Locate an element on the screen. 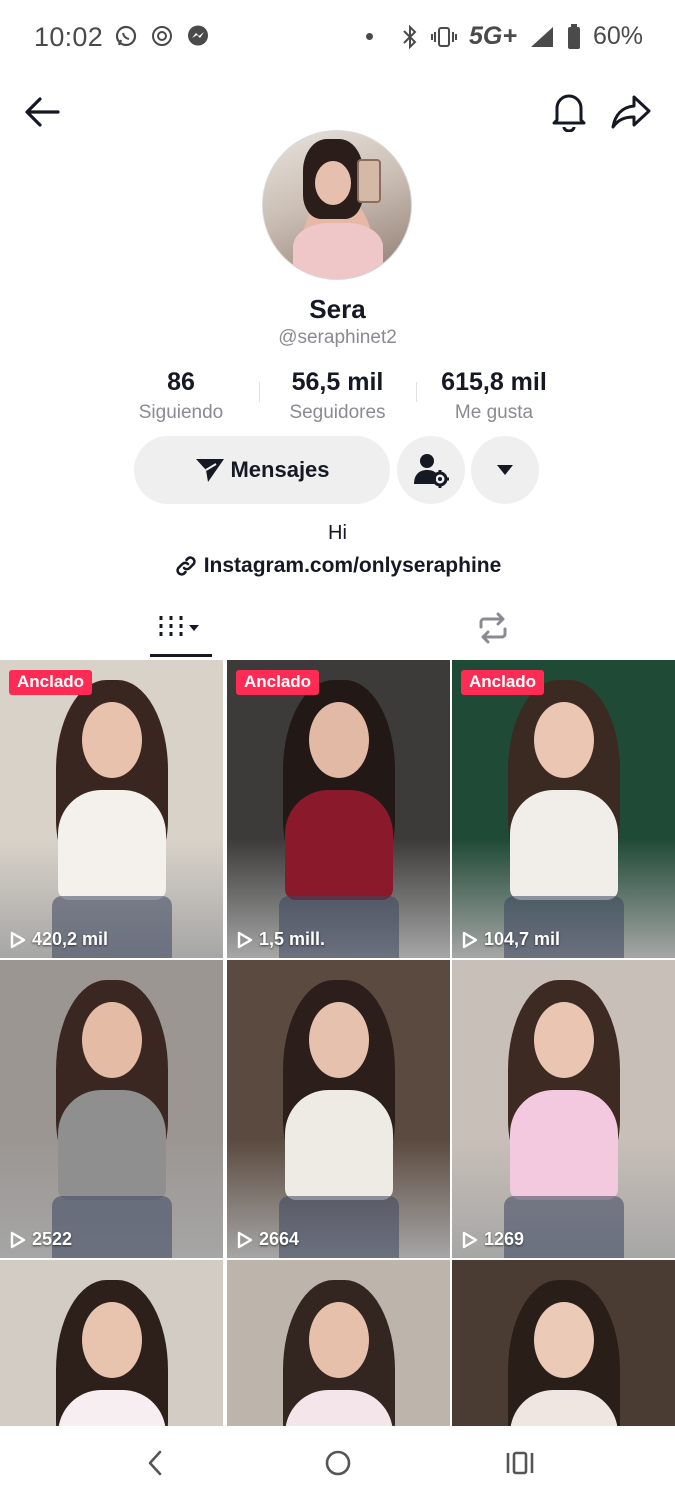 The width and height of the screenshot is (675, 1500). view-count: 2664 is located at coordinates (268, 1239).